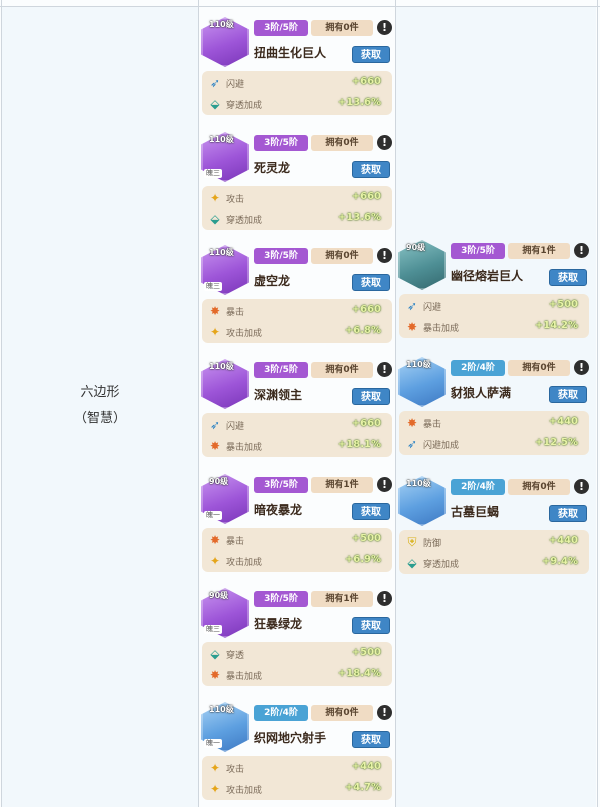 This screenshot has width=600, height=807. What do you see at coordinates (213, 286) in the screenshot?
I see `rank-tag: 魄三` at bounding box center [213, 286].